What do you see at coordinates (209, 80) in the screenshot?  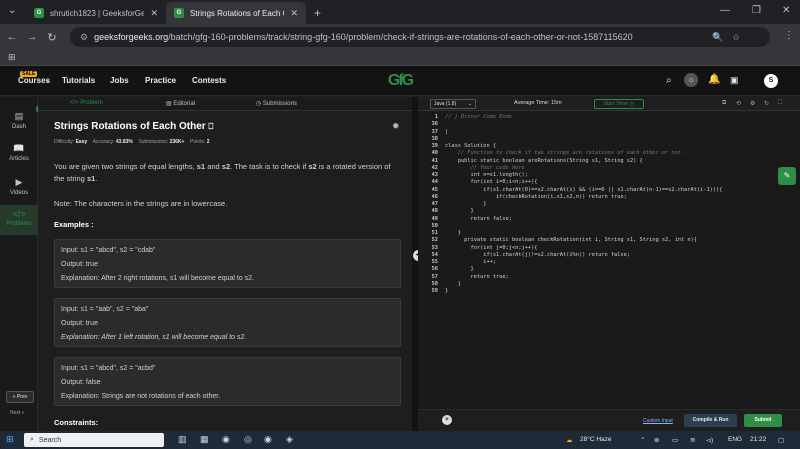 I see `menu-contests: Contests` at bounding box center [209, 80].